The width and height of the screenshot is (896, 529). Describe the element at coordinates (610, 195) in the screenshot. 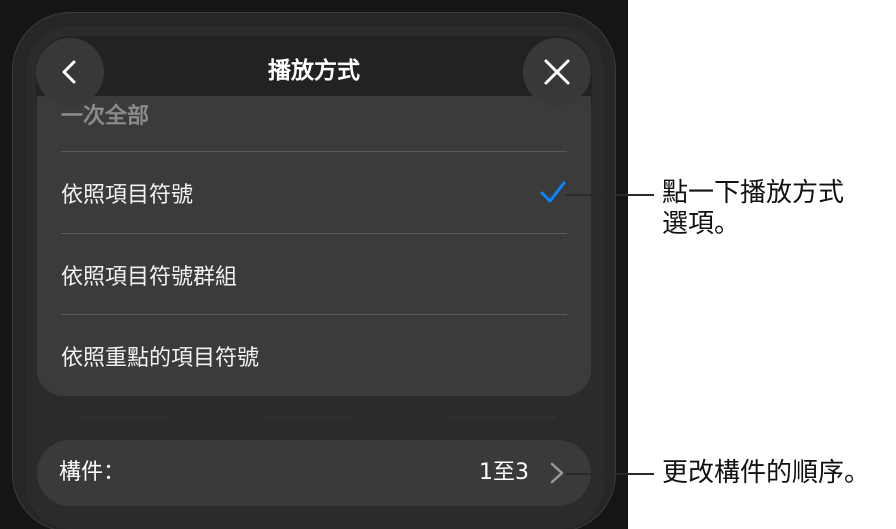

I see `callout-line-delivery` at that location.